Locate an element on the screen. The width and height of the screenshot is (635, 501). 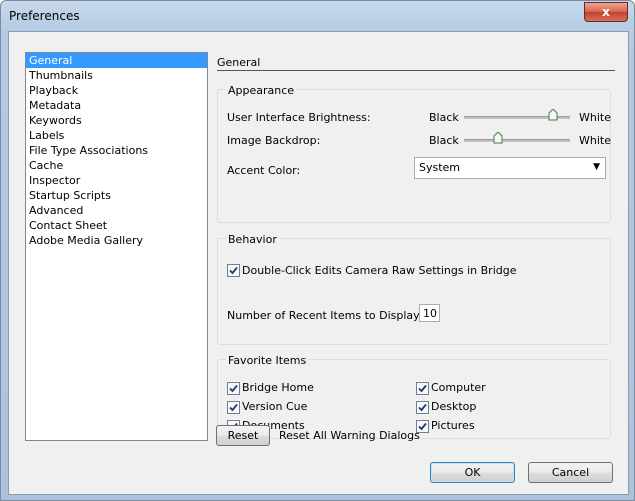
pane-heading: General is located at coordinates (239, 62).